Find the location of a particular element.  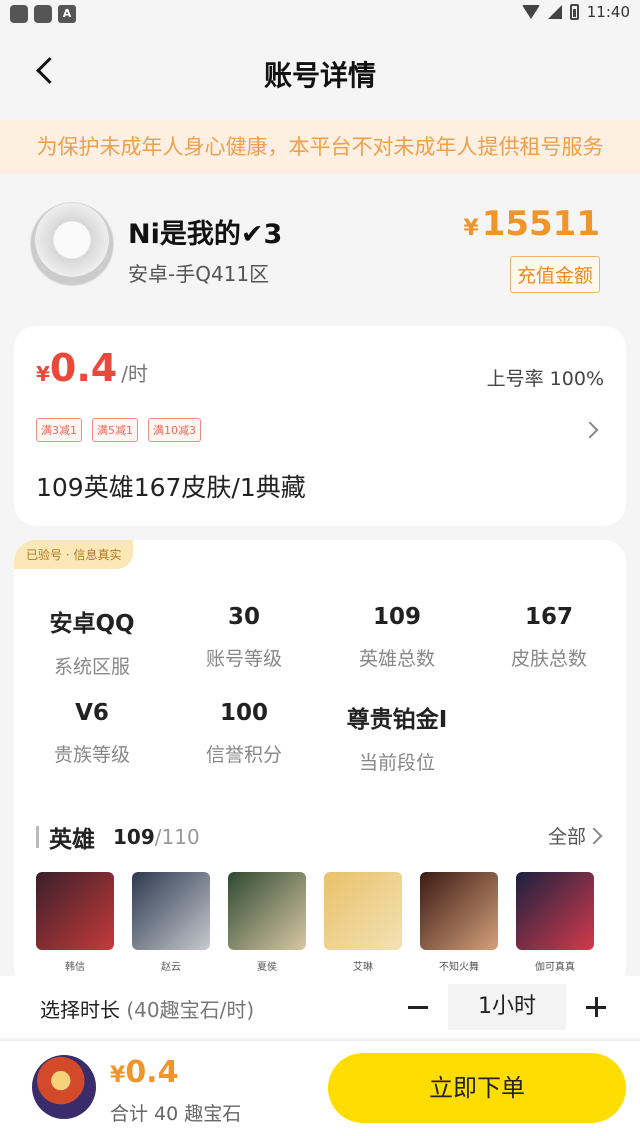

hourly-price-unit: /时 is located at coordinates (134, 374).